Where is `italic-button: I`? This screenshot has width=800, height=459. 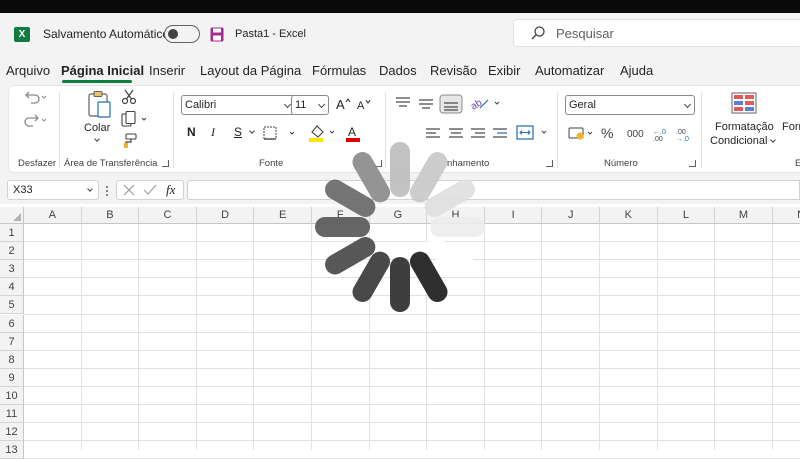
italic-button: I is located at coordinates (213, 132).